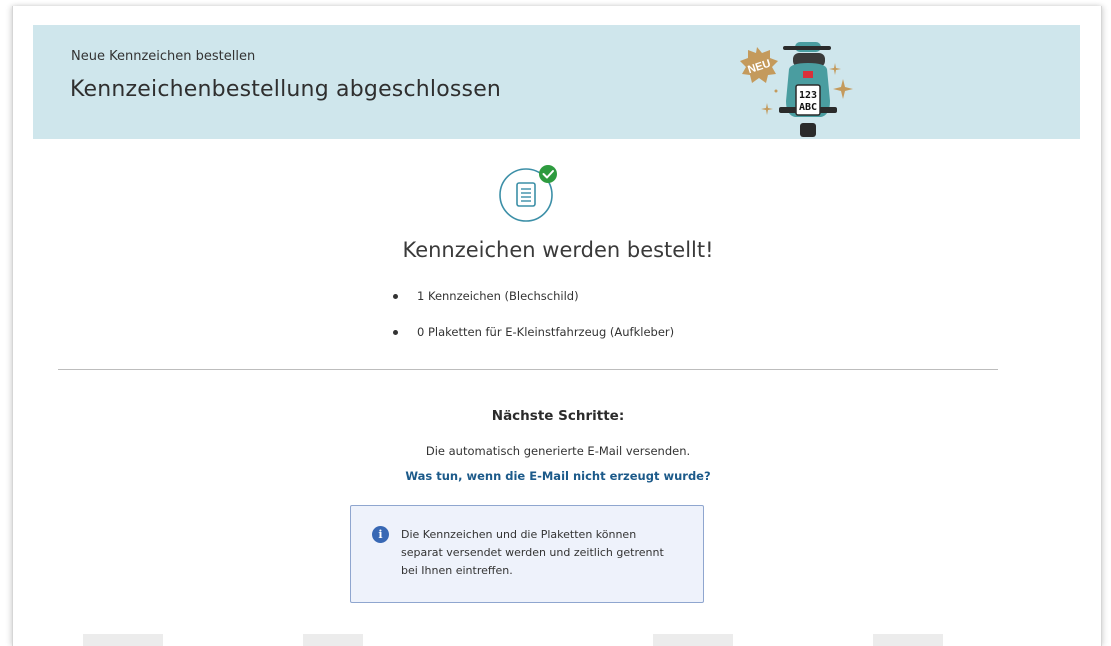 The width and height of the screenshot is (1111, 646). I want to click on new-badge: NEU, so click(759, 65).